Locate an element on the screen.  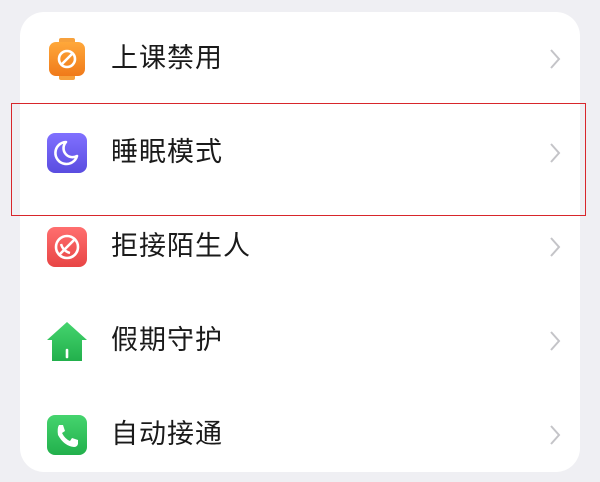
item-label: 上课禁用 is located at coordinates (167, 58).